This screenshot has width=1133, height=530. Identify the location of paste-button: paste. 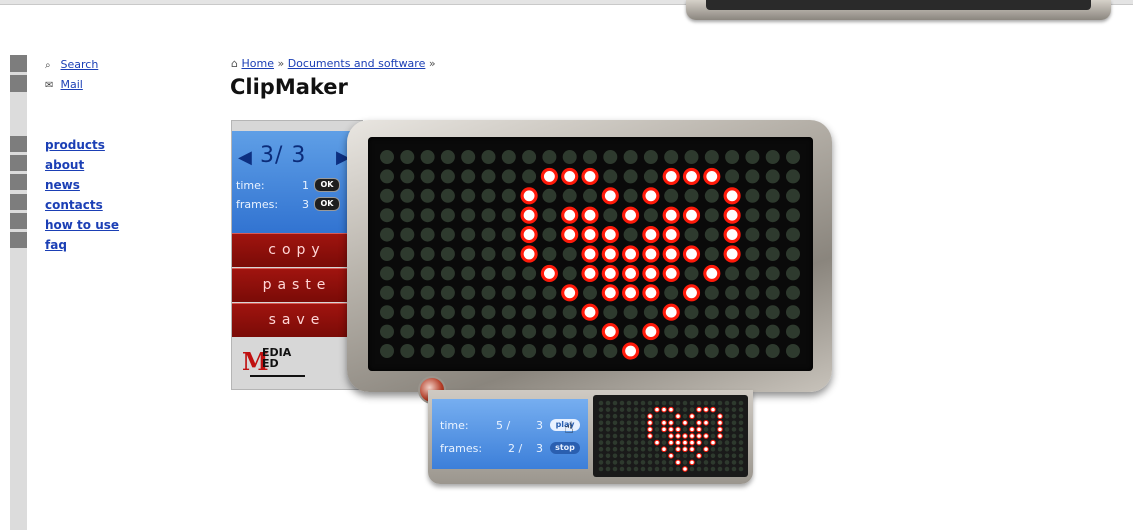
(297, 285).